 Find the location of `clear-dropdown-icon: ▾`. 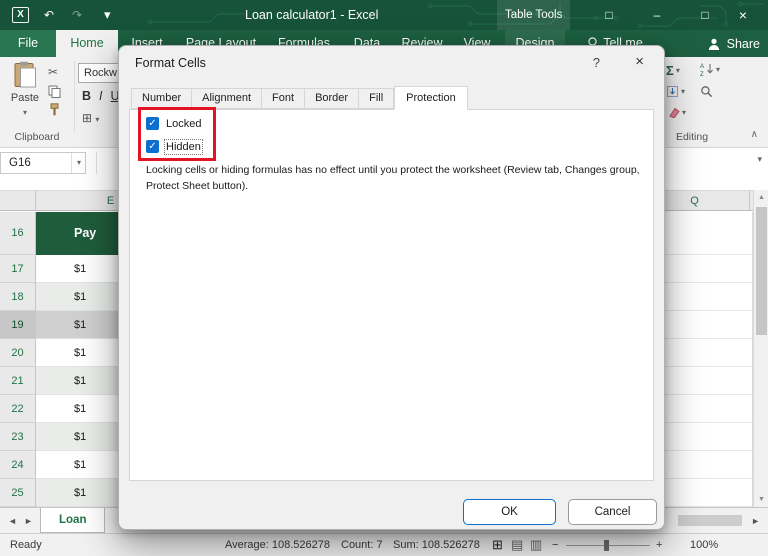

clear-dropdown-icon: ▾ is located at coordinates (684, 112).